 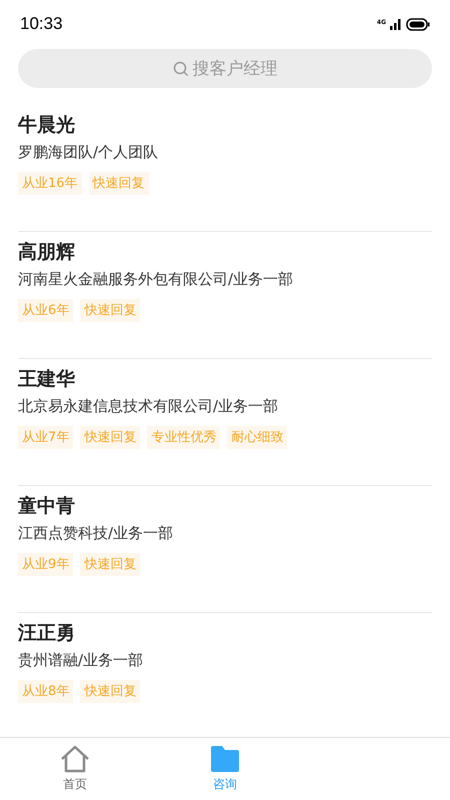 I want to click on manager-name: 王建华, so click(x=47, y=379).